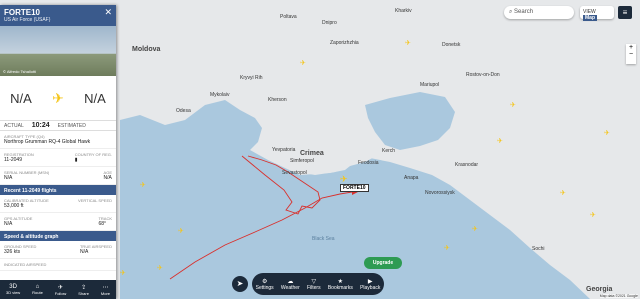 The height and width of the screenshot is (299, 640). What do you see at coordinates (21, 98) in the screenshot?
I see `origin: N/A` at bounding box center [21, 98].